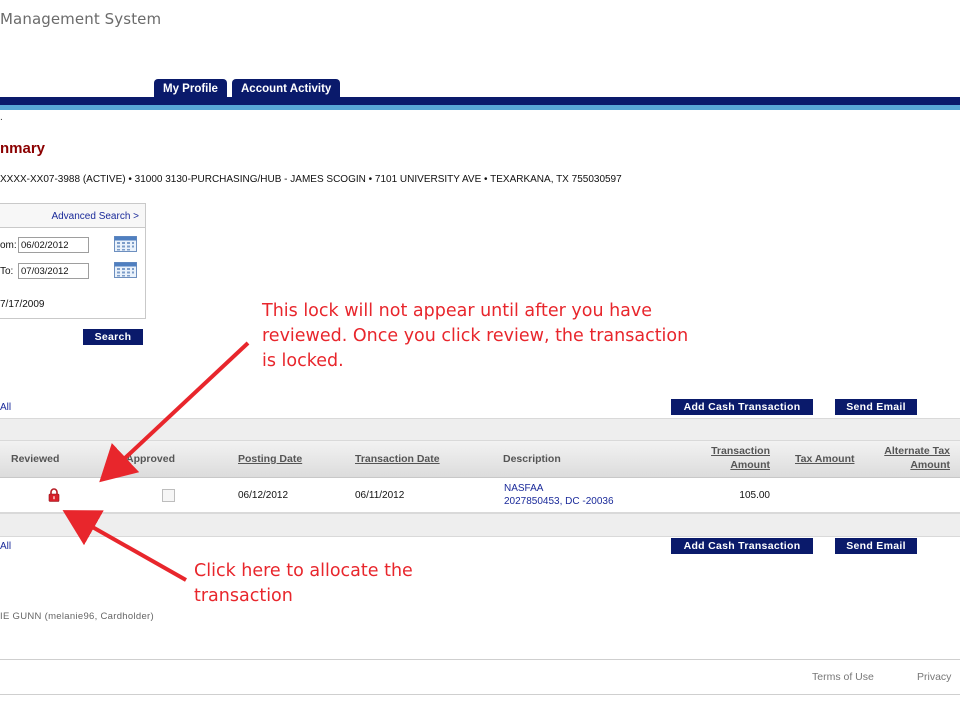 The image size is (960, 720). Describe the element at coordinates (480, 659) in the screenshot. I see `footer-divider` at that location.